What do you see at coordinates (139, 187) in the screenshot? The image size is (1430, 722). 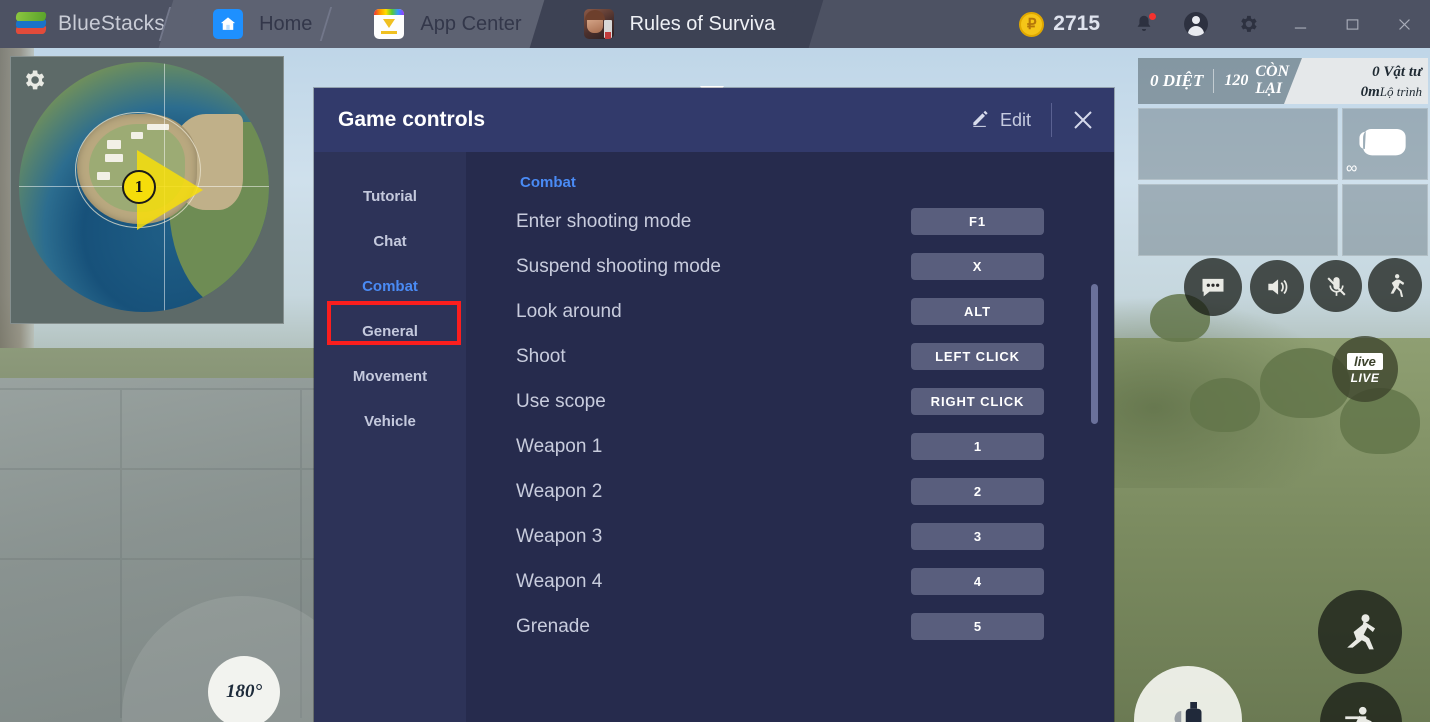 I see `minimap-player-marker: 1` at bounding box center [139, 187].